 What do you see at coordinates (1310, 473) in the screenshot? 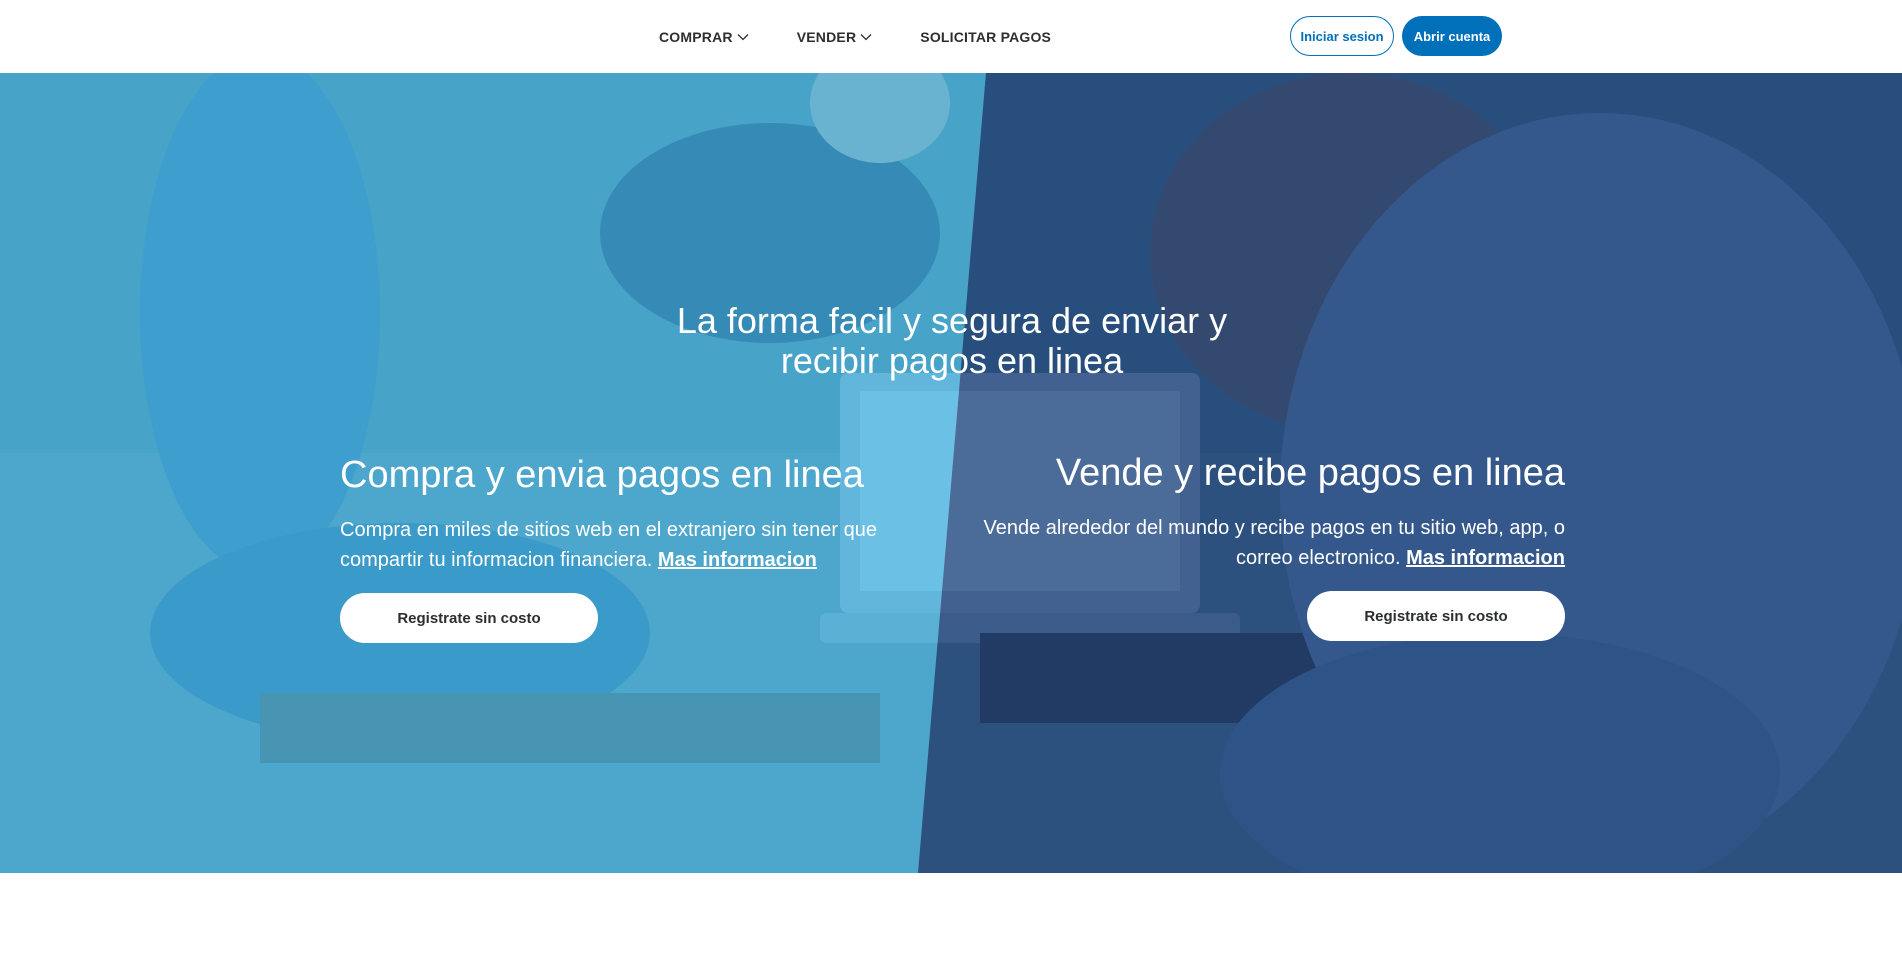
I see `sell-title: Vende y recibe pagos en linea` at bounding box center [1310, 473].